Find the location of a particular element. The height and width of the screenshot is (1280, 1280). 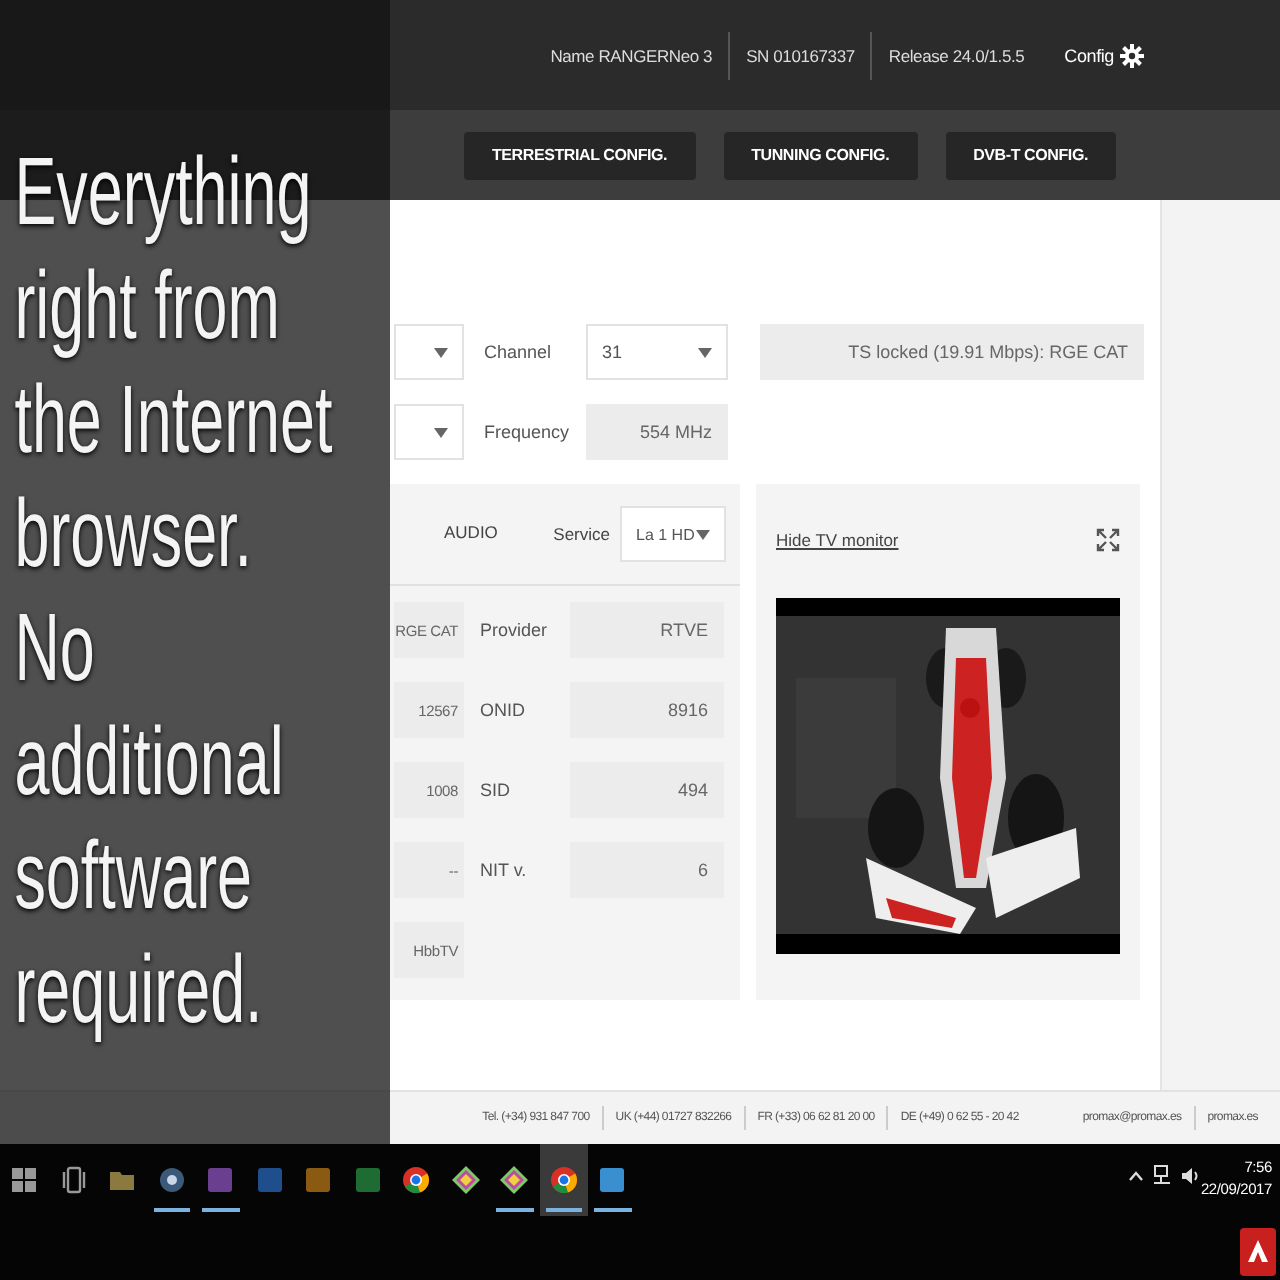

config-button: TERRESTRIAL CONFIG. is located at coordinates (579, 155).